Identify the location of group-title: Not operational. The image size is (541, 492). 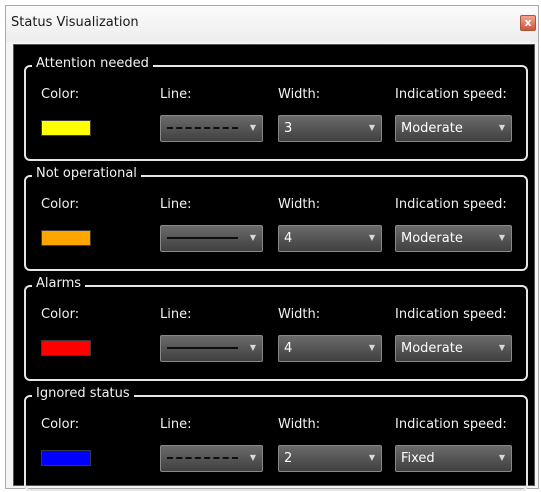
(86, 173).